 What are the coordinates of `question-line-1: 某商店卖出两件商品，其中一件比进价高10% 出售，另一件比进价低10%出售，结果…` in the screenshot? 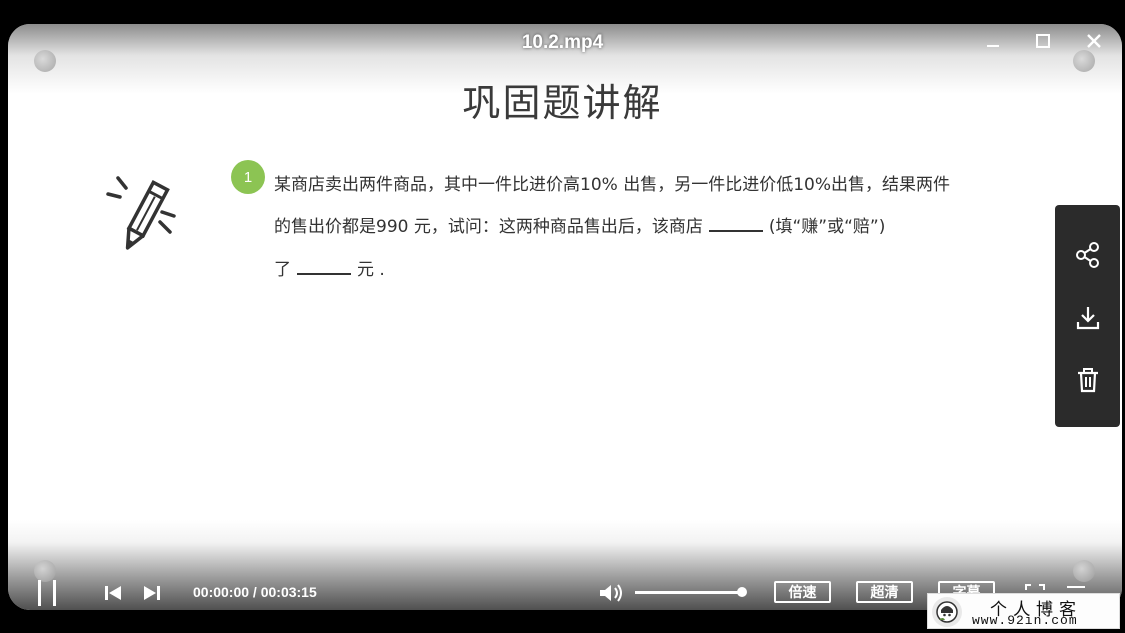 It's located at (612, 182).